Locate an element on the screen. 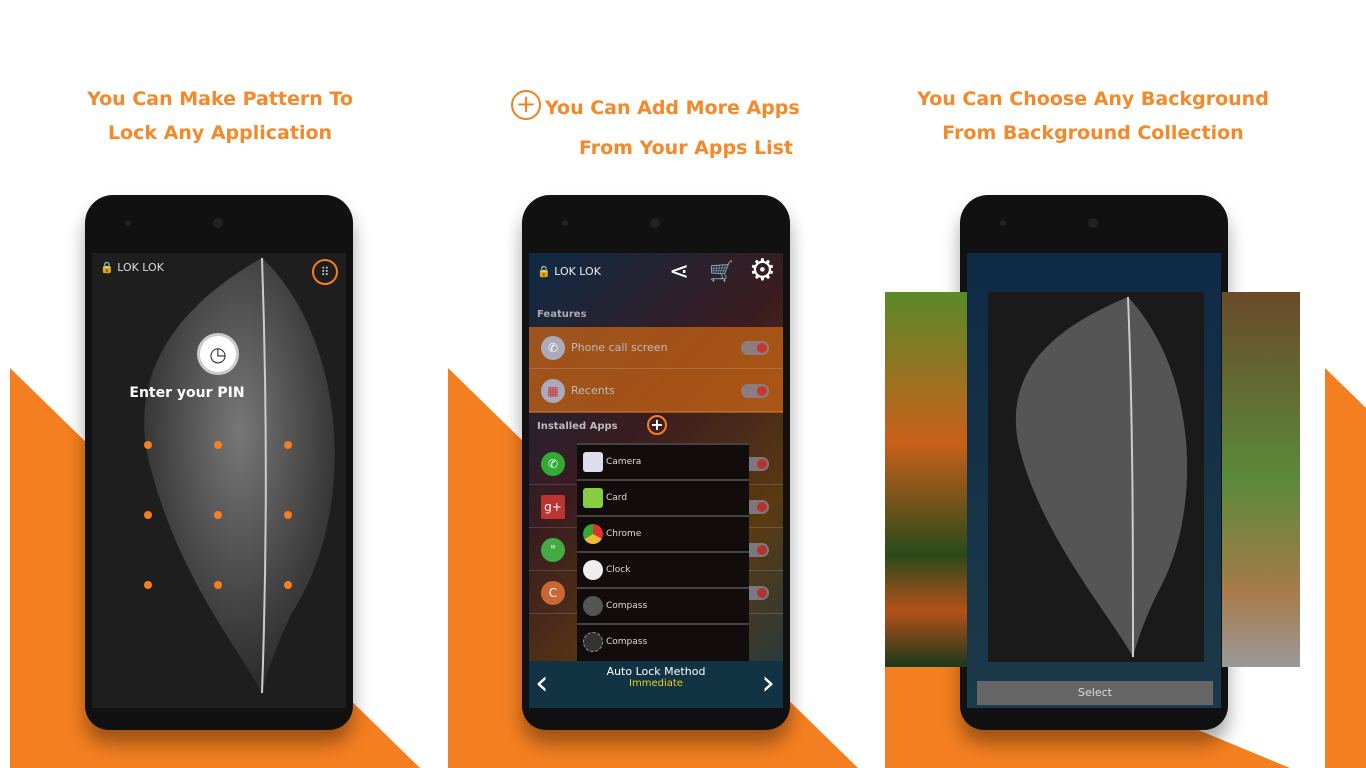  chat-icon: C is located at coordinates (553, 592).